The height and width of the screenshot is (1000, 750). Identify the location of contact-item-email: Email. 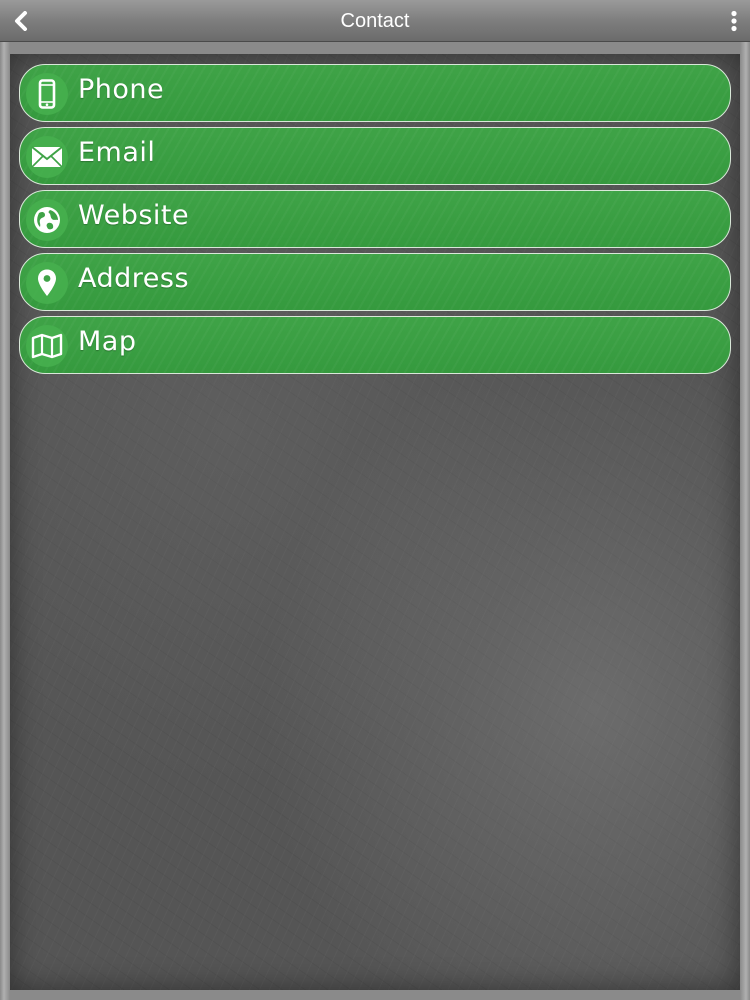
(375, 156).